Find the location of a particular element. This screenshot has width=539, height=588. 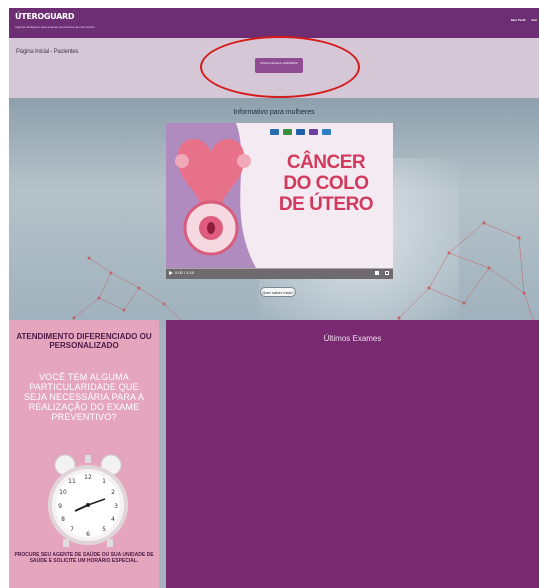

svg-text: 6 is located at coordinates (88, 534).